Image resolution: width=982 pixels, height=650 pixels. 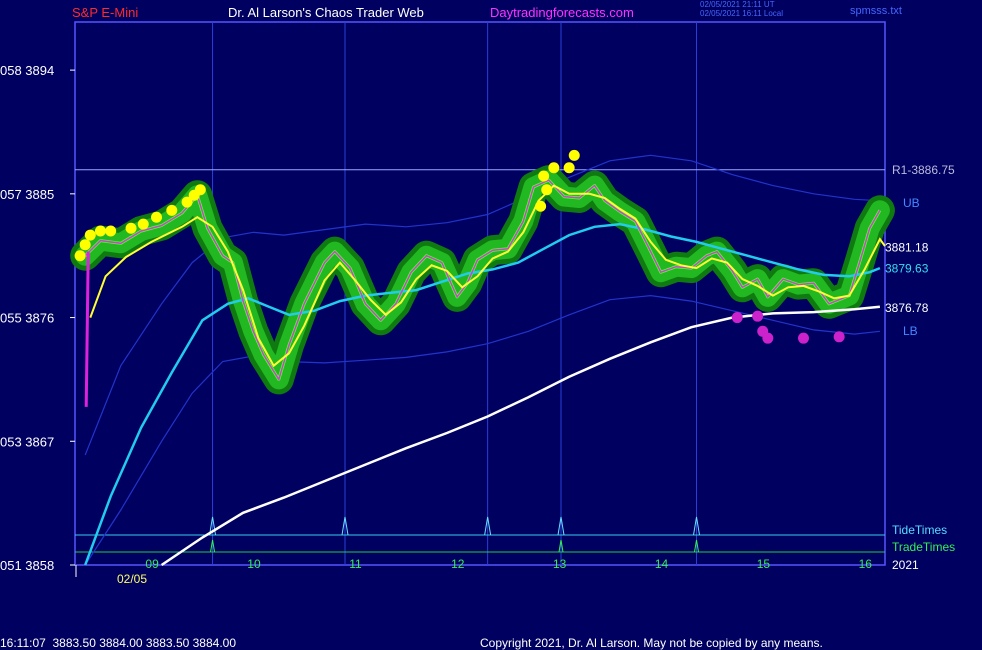 I want to click on y-tick-label: 058 3894, so click(x=27, y=70).